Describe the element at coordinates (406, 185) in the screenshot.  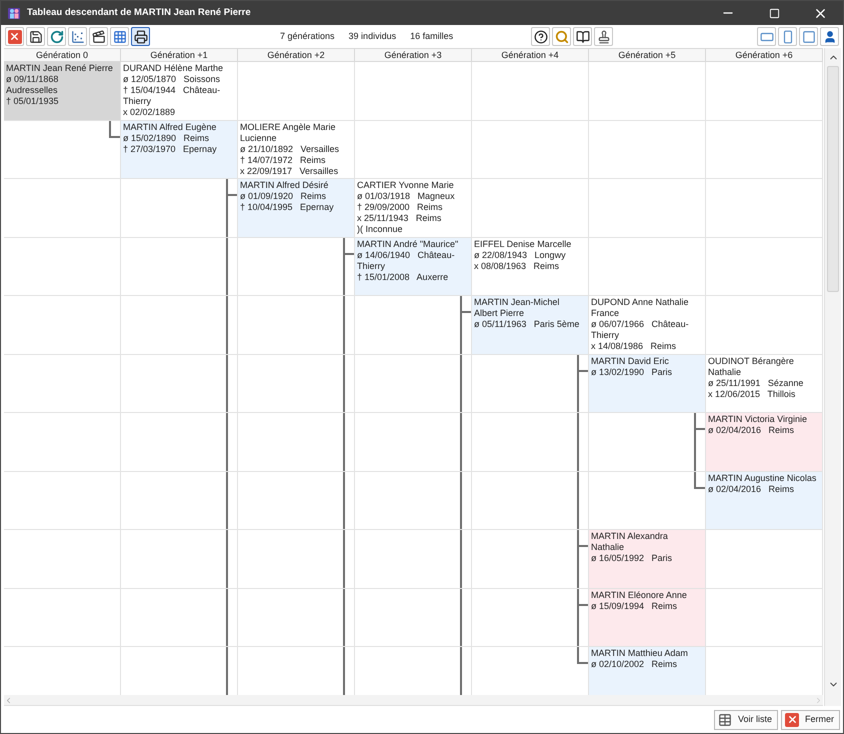
I see `person-name: CARTIER Yvonne Marie` at that location.